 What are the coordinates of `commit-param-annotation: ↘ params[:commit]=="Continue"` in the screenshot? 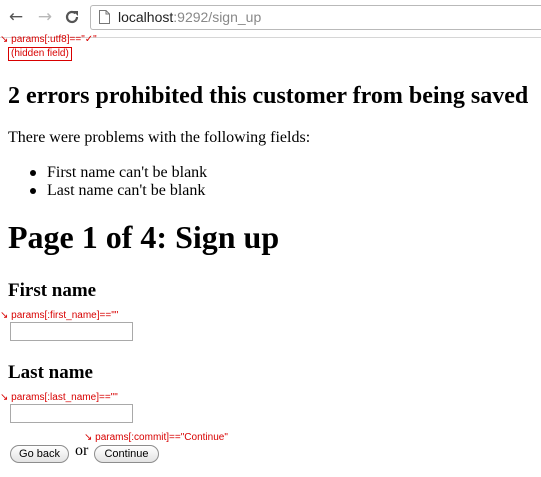 It's located at (156, 437).